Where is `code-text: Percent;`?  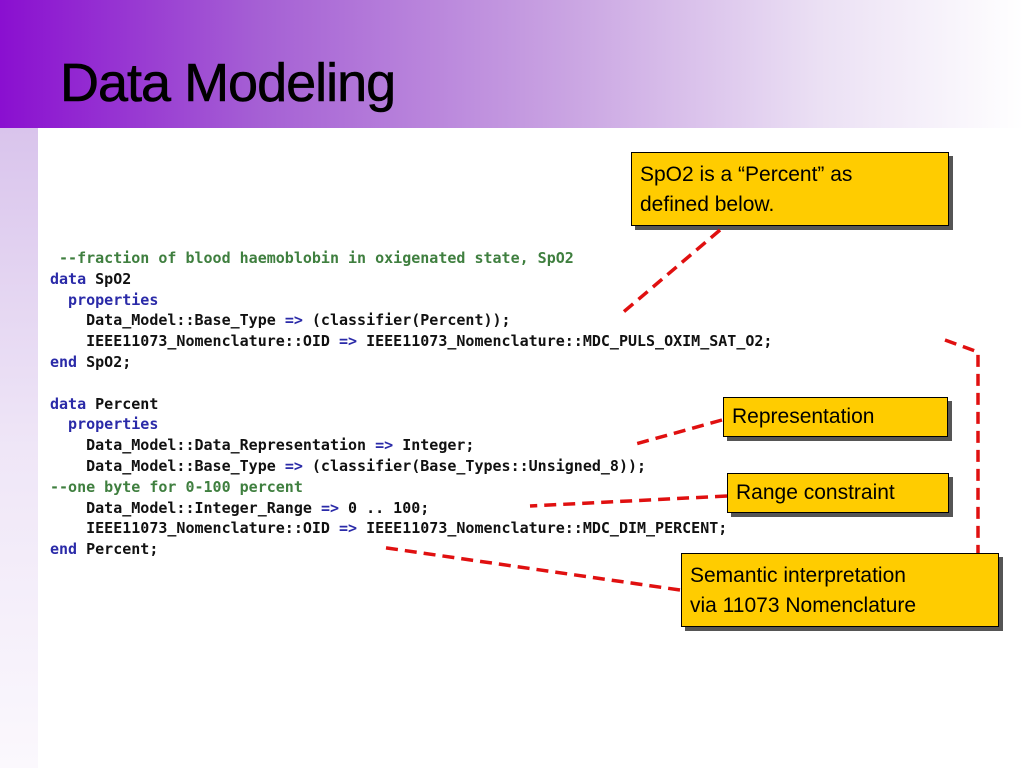 code-text: Percent; is located at coordinates (118, 549).